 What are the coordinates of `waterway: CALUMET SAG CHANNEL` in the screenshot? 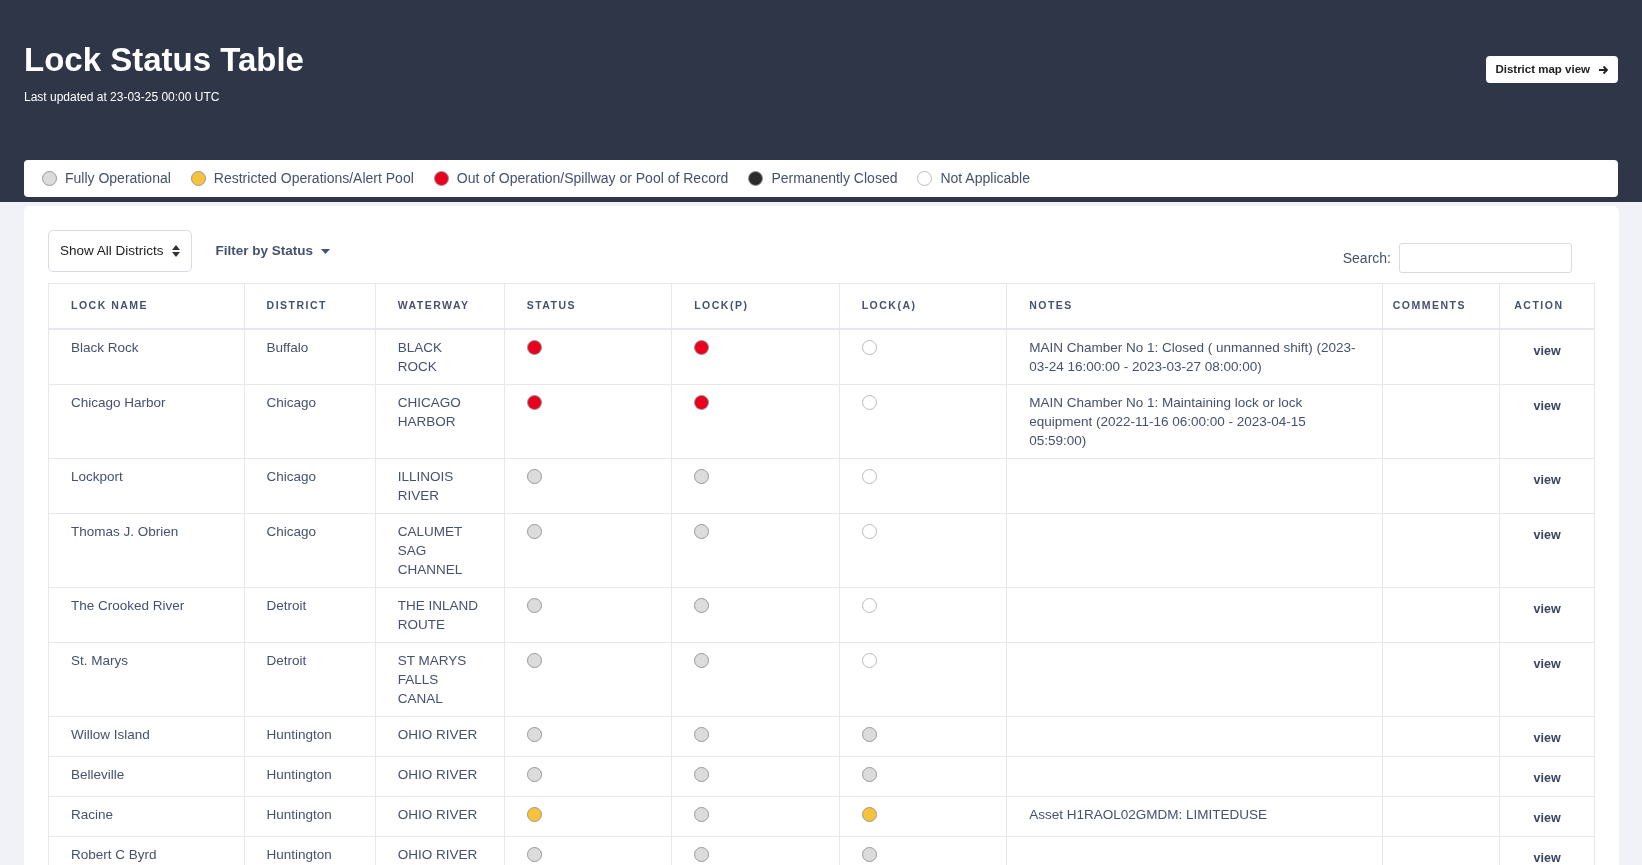 It's located at (430, 550).